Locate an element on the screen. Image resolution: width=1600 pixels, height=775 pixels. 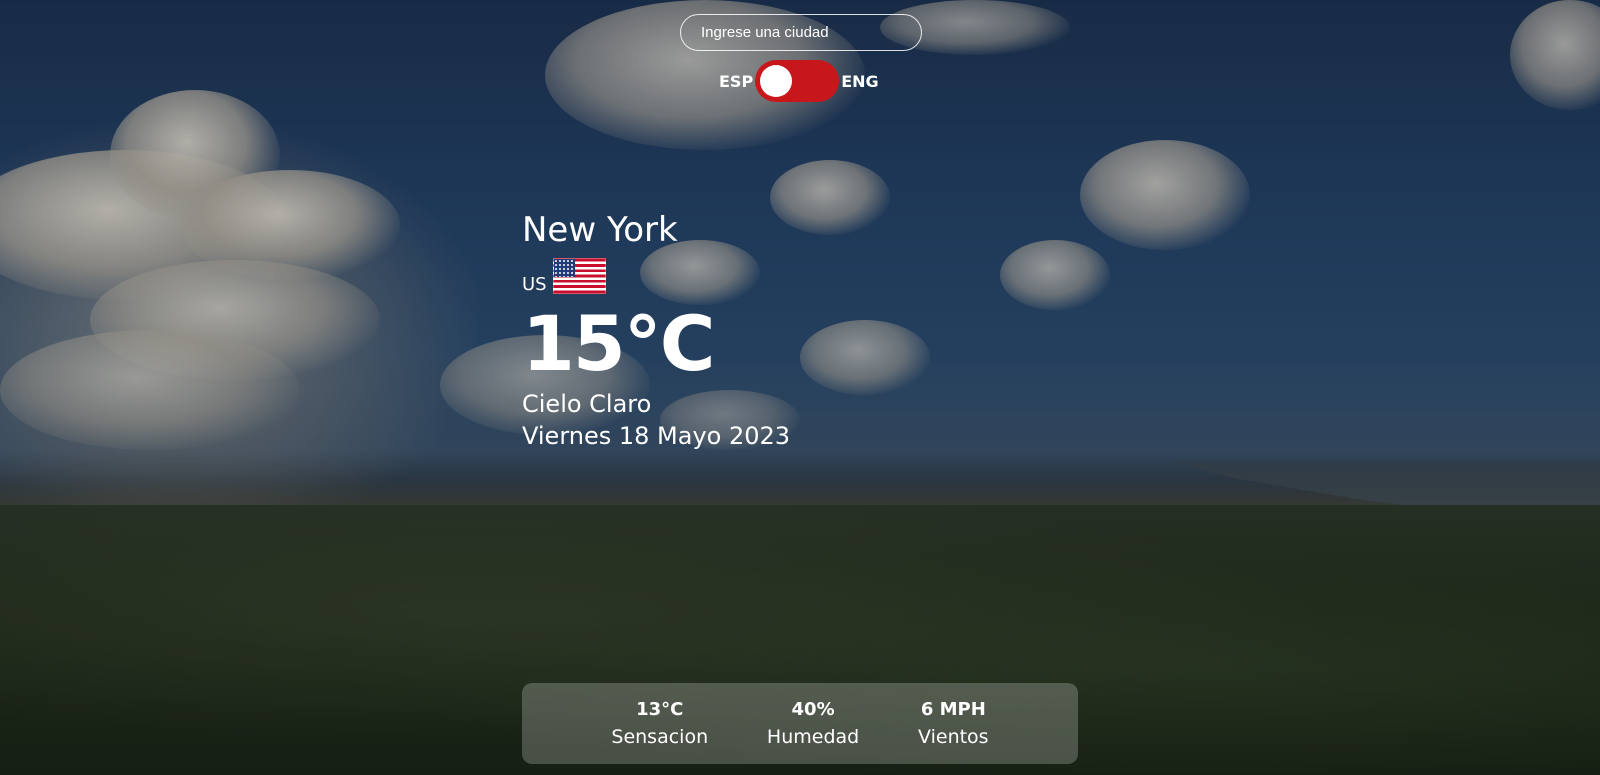
weather-stats-panel: 13°C Sensacion 40% Humedad 6 MPH Vientos is located at coordinates (800, 723).